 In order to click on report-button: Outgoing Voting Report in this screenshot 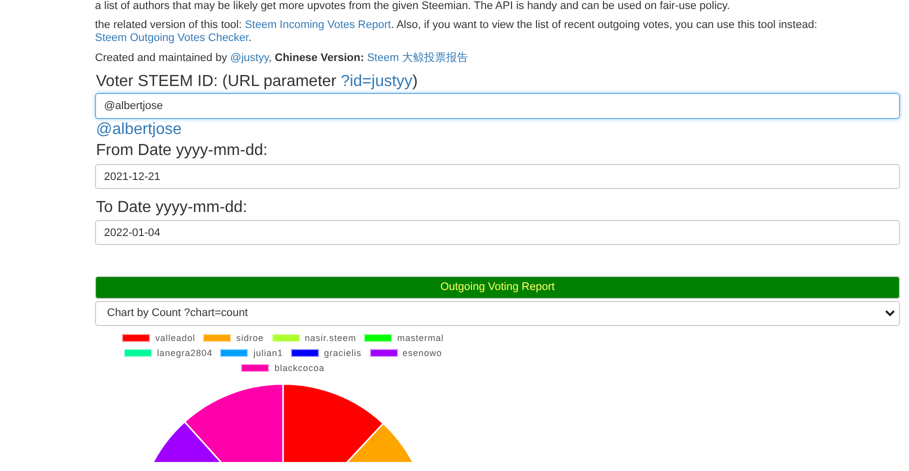, I will do `click(497, 287)`.